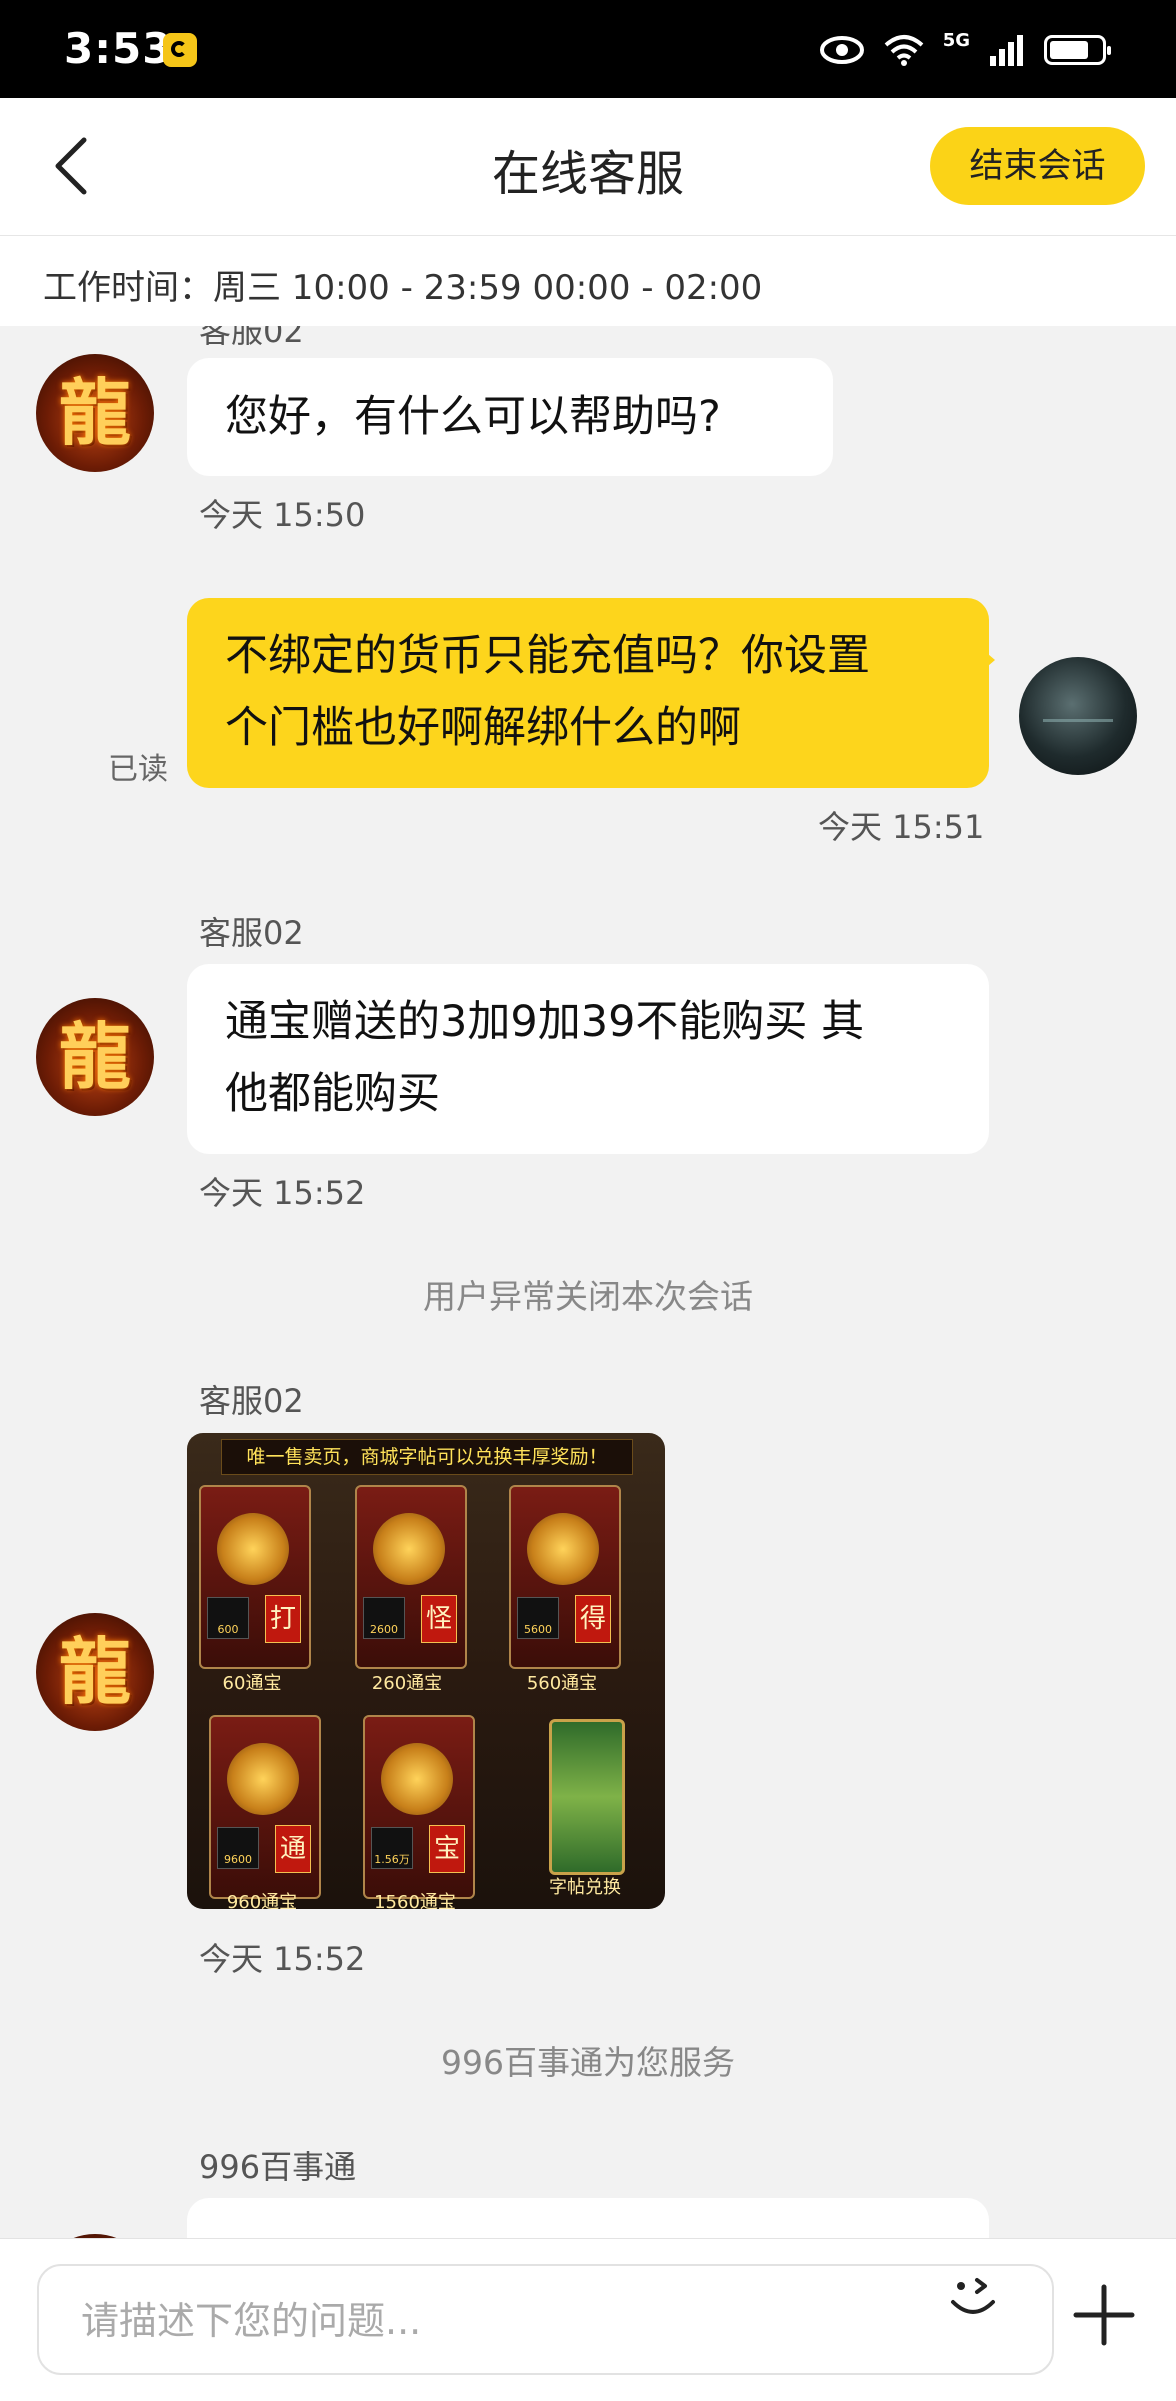 Image resolution: width=1176 pixels, height=2401 pixels. I want to click on chip-value: 9600, so click(238, 1848).